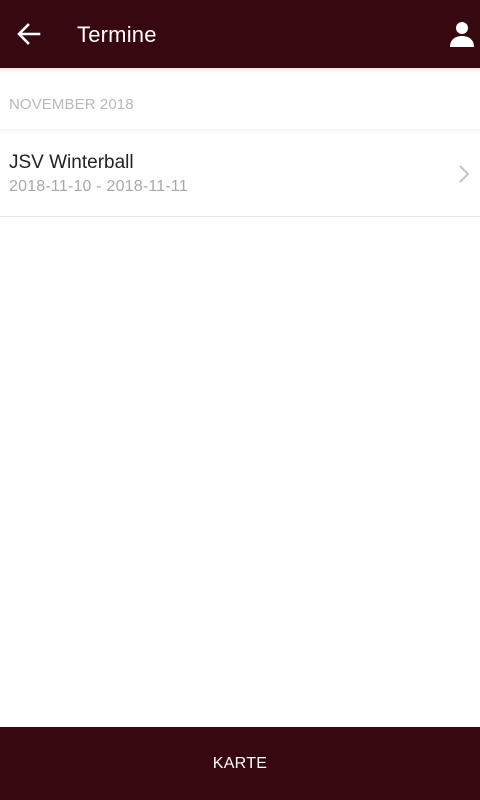 The width and height of the screenshot is (480, 800). I want to click on arrow-left-icon, so click(29, 34).